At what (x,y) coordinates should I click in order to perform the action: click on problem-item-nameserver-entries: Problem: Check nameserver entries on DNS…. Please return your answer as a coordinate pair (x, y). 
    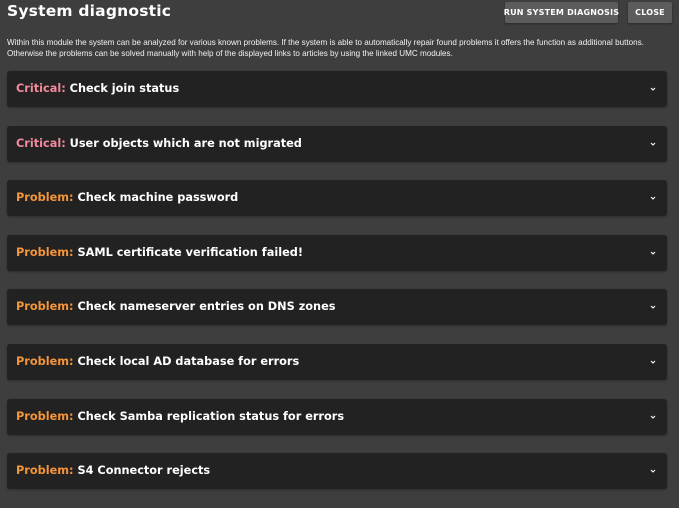
    Looking at the image, I should click on (337, 307).